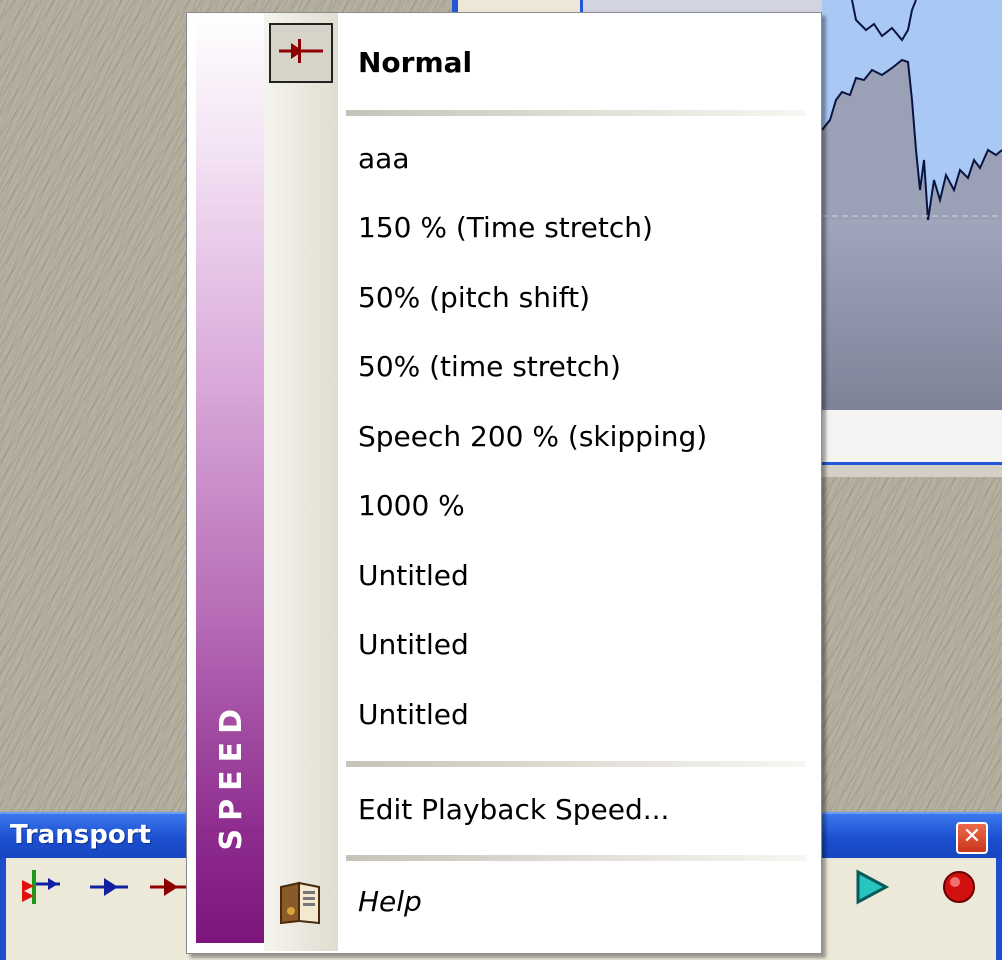  What do you see at coordinates (573, 715) in the screenshot?
I see `menu-item-untitled-3: Untitled` at bounding box center [573, 715].